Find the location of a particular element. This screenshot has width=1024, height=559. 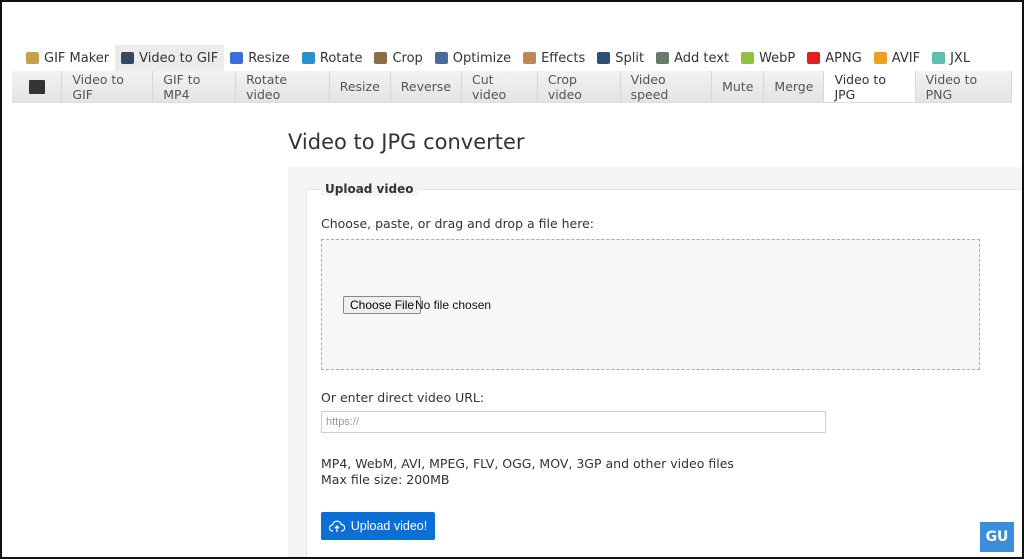

tab-rotate: Rotate is located at coordinates (332, 58).